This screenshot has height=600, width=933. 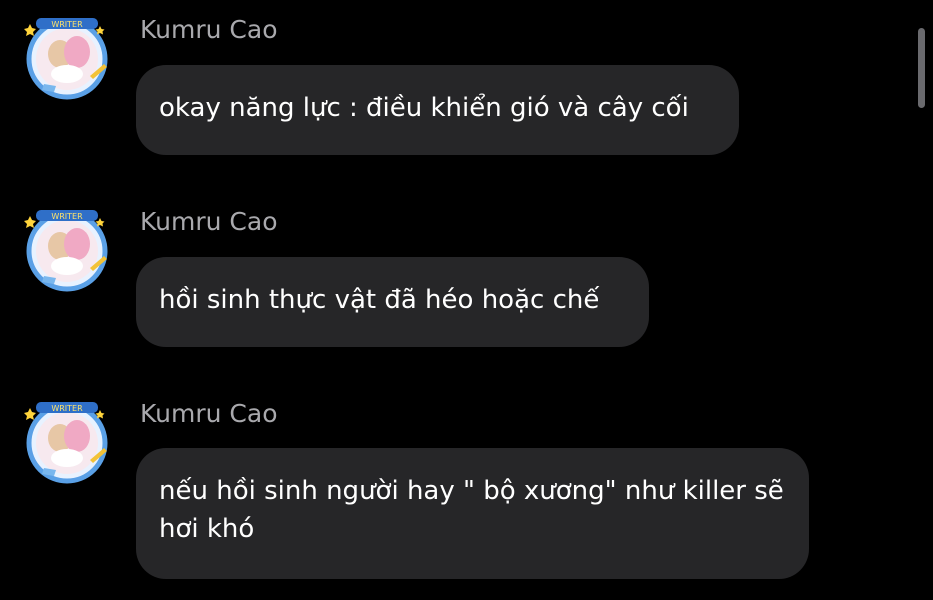 I want to click on message-bubble: hồi sinh thực vật đã héo hoặc chế, so click(x=392, y=302).